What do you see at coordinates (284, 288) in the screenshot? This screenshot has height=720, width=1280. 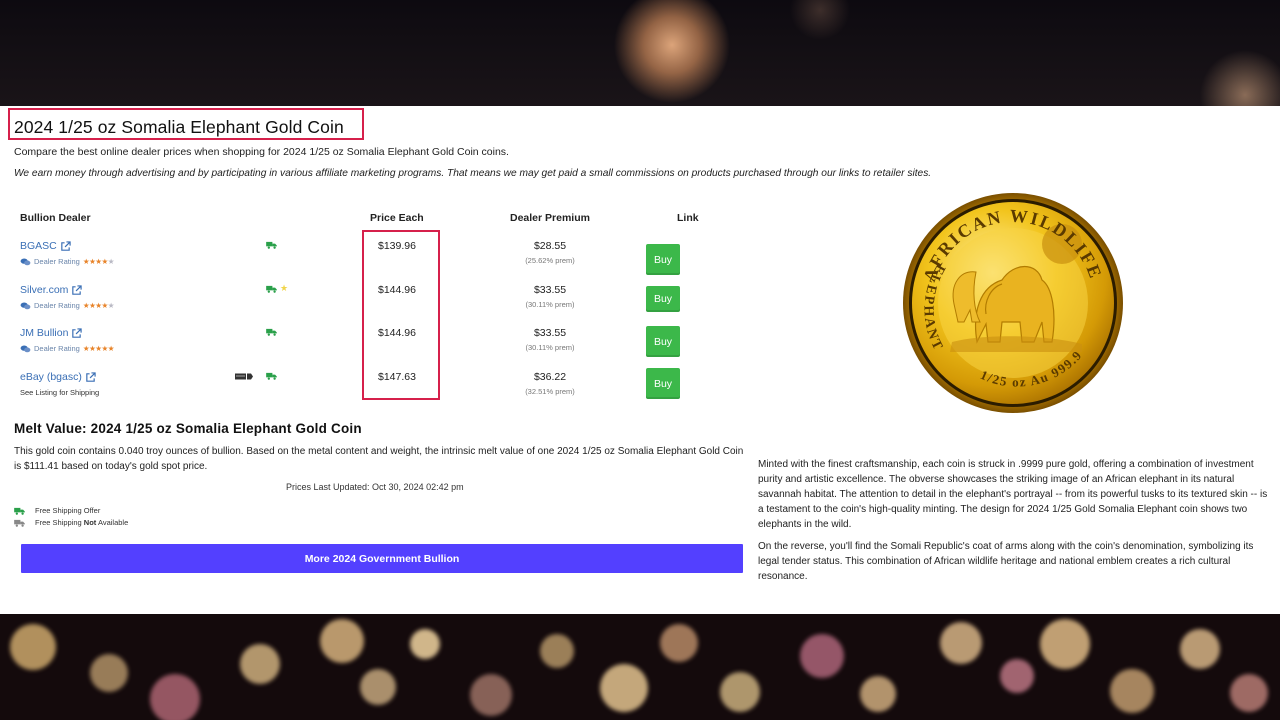 I see `star-icon: ★` at bounding box center [284, 288].